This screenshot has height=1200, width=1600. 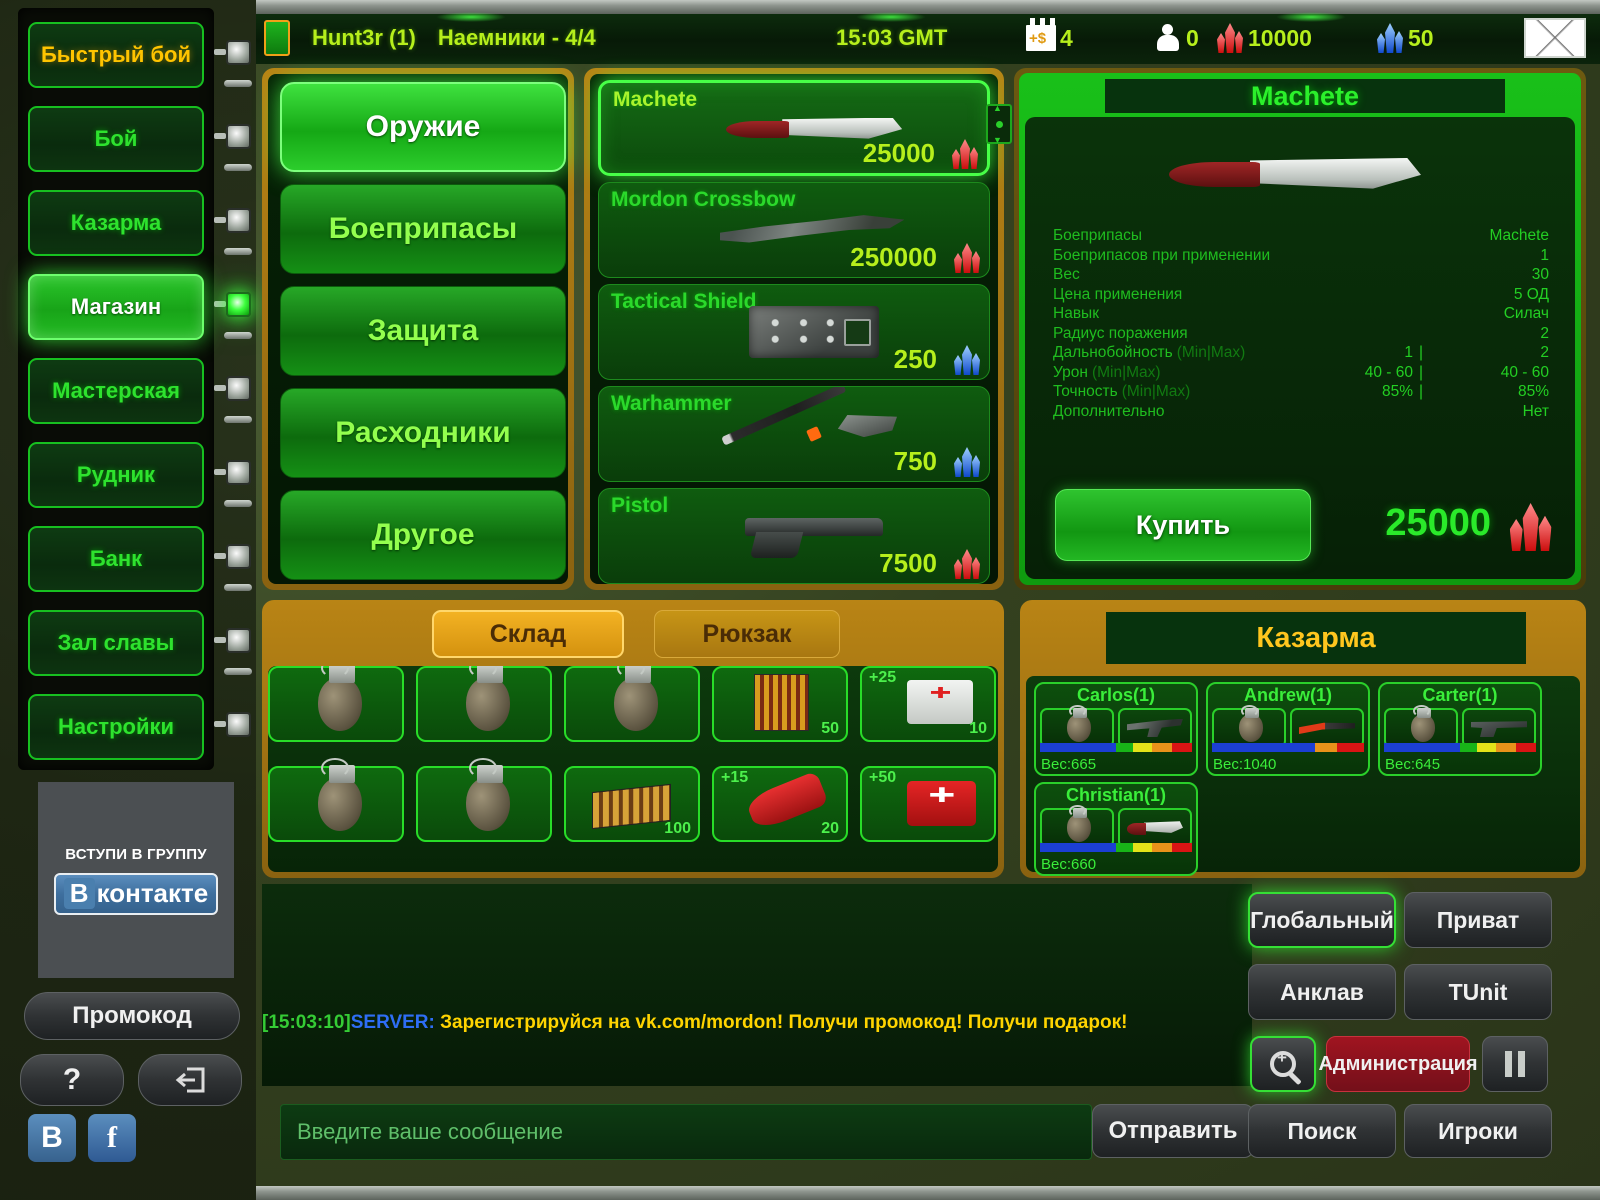 What do you see at coordinates (780, 804) in the screenshot?
I see `inventory-slot-8: +15 20` at bounding box center [780, 804].